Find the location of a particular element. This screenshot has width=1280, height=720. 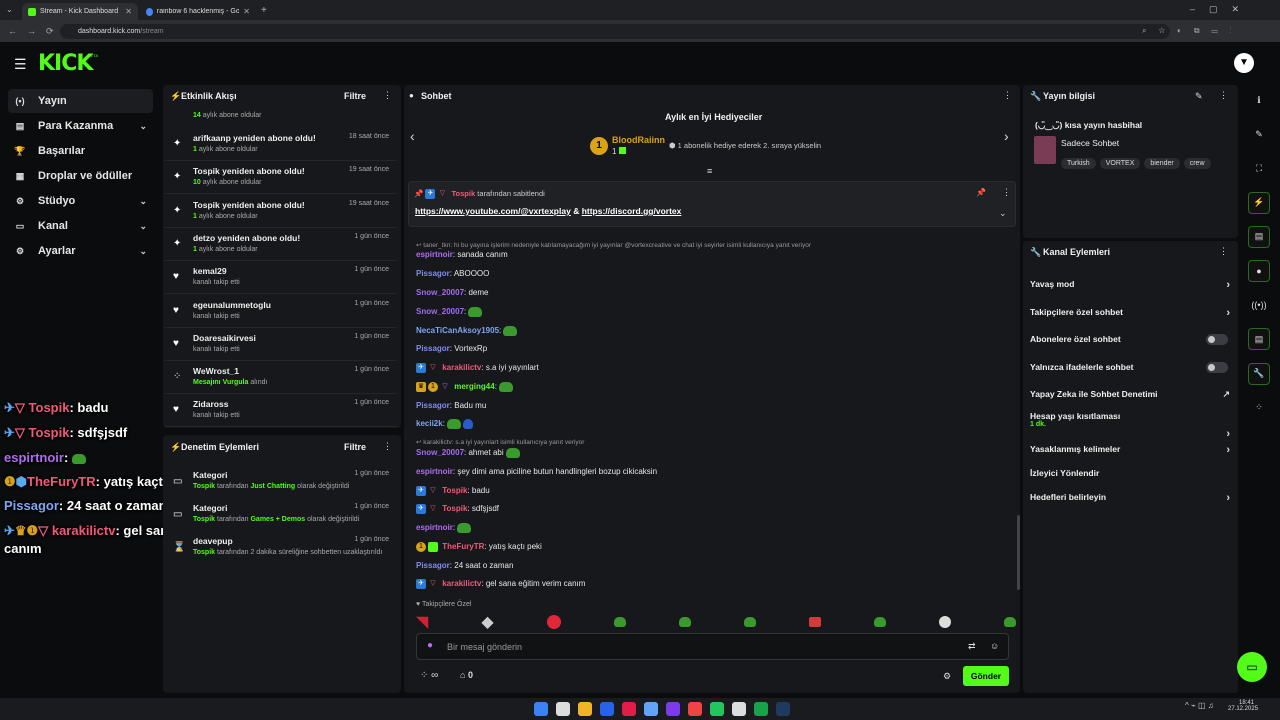

chat-message: espirtnoir: sanada canım is located at coordinates (462, 254).